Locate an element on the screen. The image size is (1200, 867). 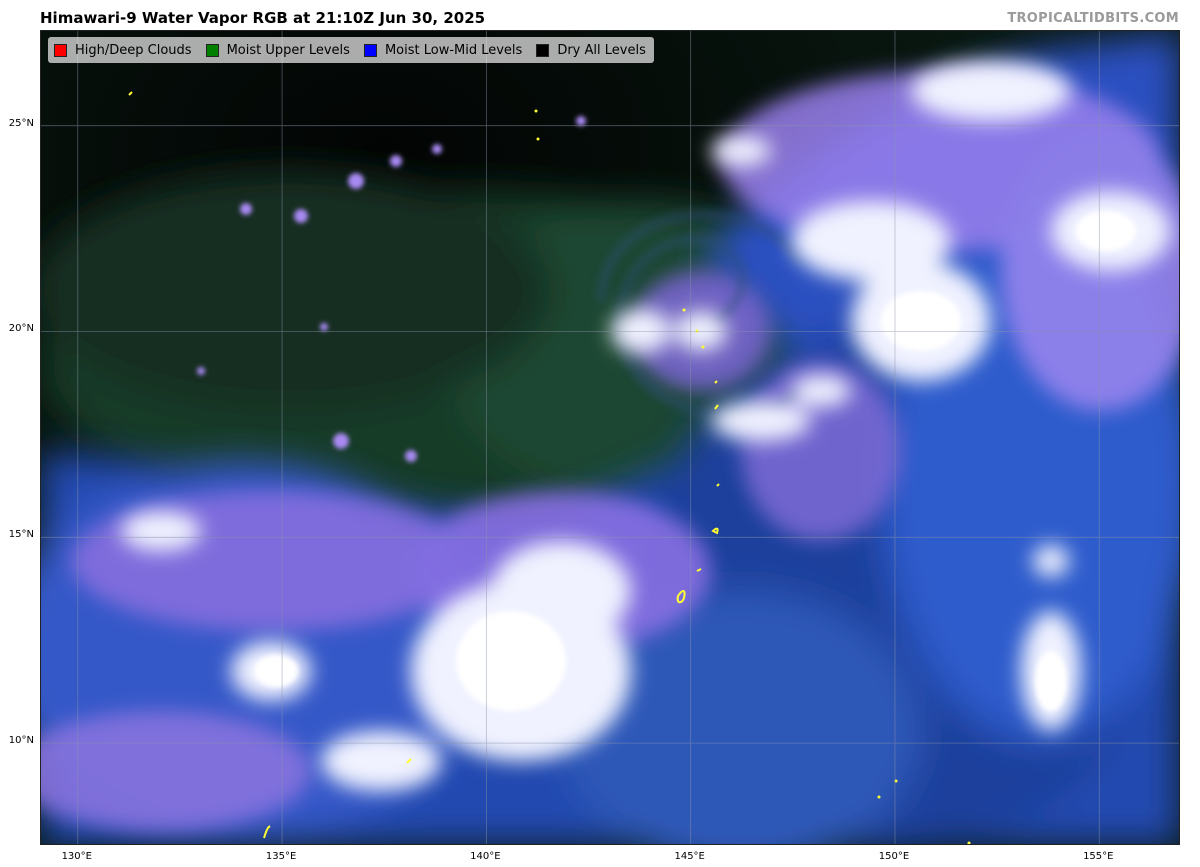
legend-item: Moist Low-Mid Levels is located at coordinates (443, 50).